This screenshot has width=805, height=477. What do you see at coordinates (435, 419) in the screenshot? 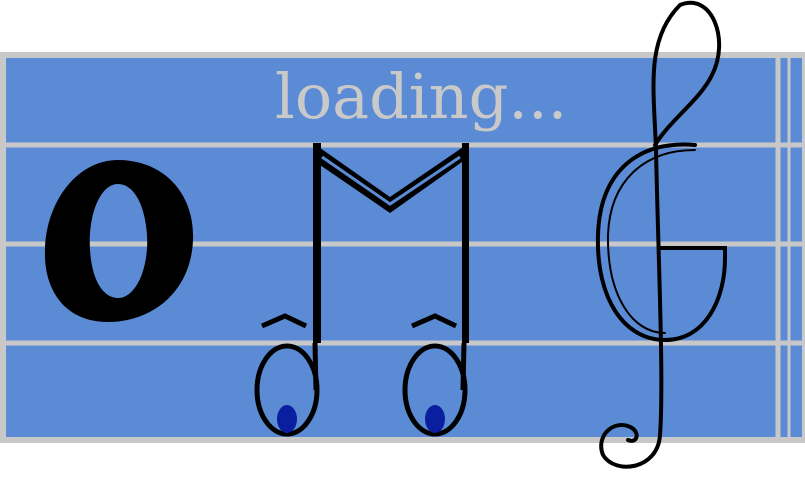
I see `right-pupil` at bounding box center [435, 419].